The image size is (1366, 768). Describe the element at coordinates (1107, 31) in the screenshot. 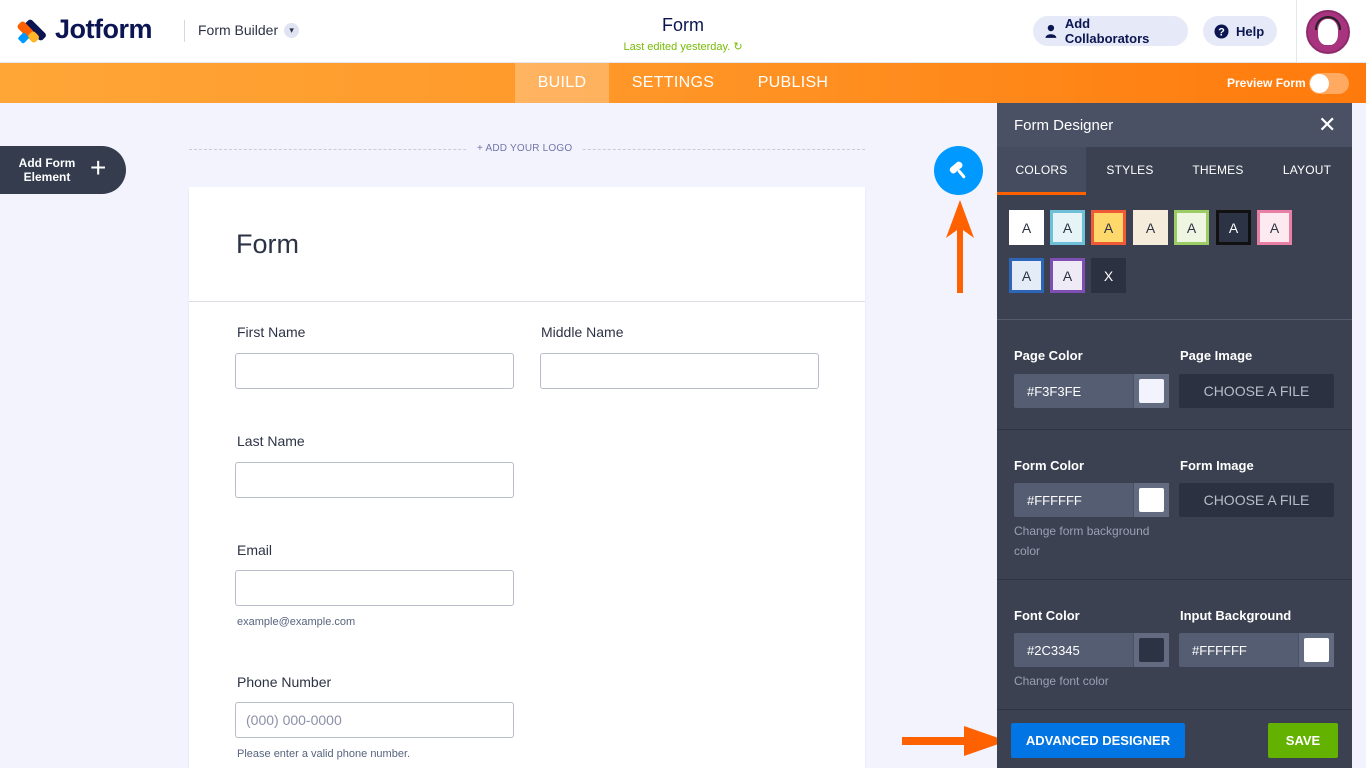

I see `add-collaborators-label: Add Collaborators` at that location.